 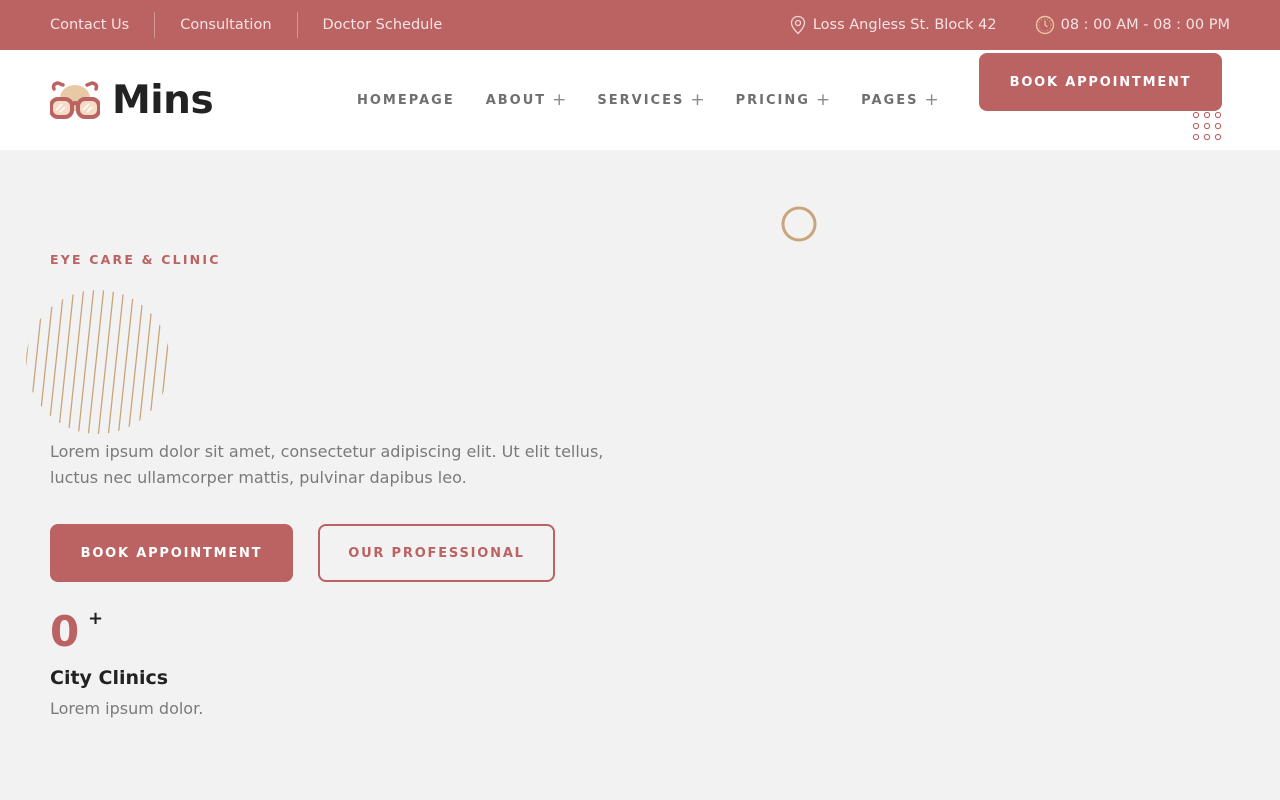 I want to click on nav-label: ABOUT, so click(x=516, y=100).